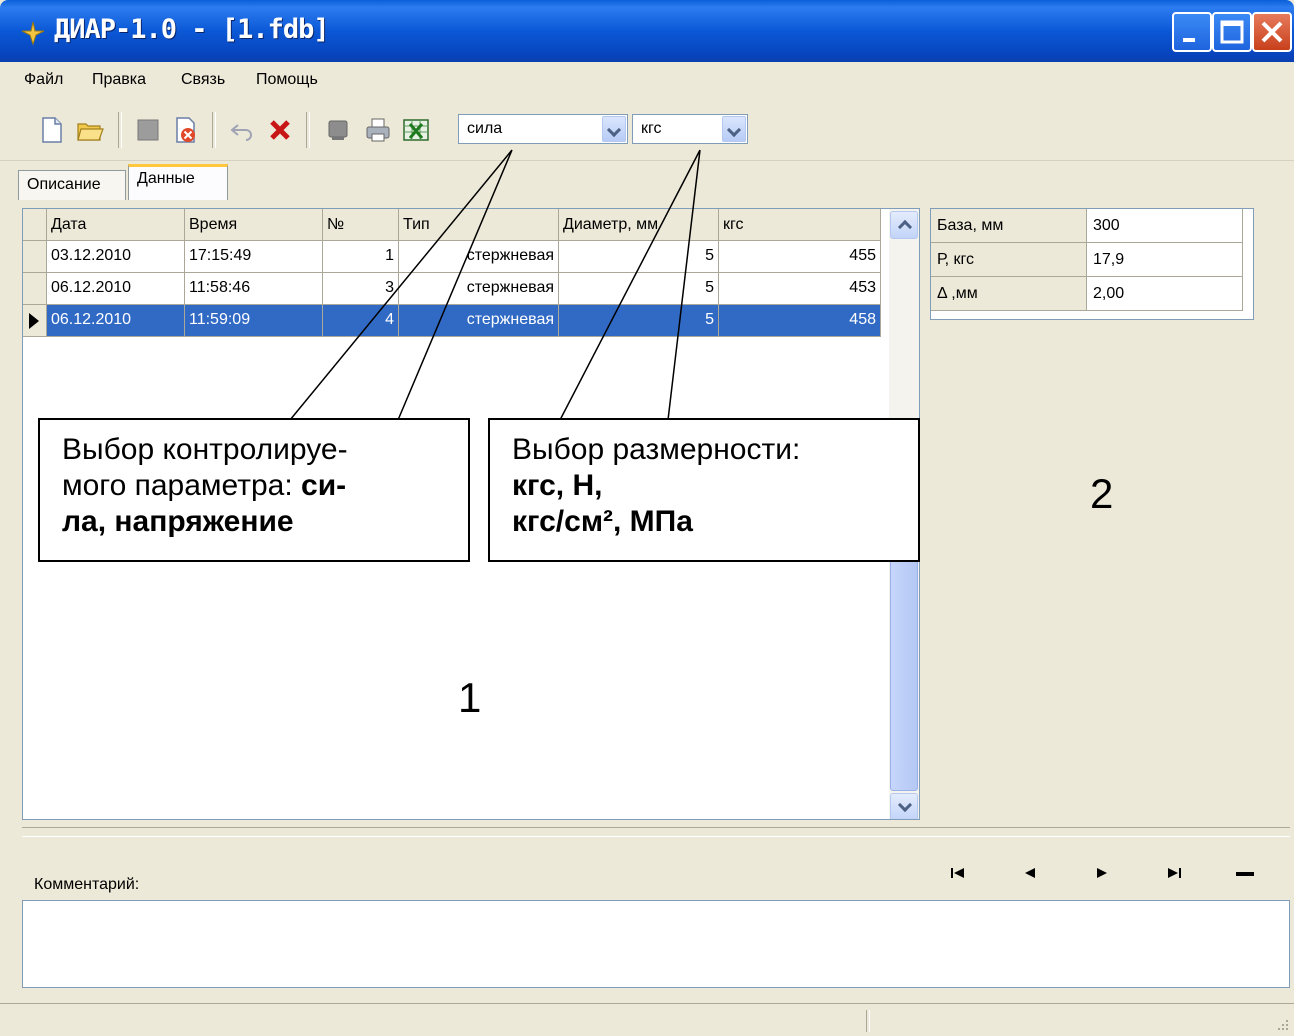 This screenshot has width=1294, height=1036. What do you see at coordinates (656, 449) in the screenshot?
I see `callout-units-line1: Выбор размерности:` at bounding box center [656, 449].